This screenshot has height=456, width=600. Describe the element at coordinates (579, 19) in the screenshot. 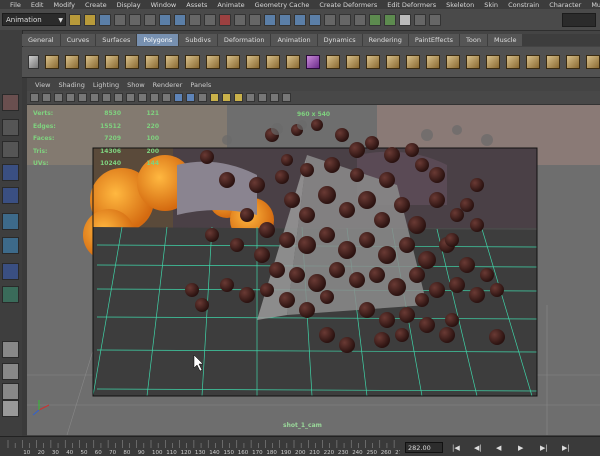

I see `search-input` at that location.